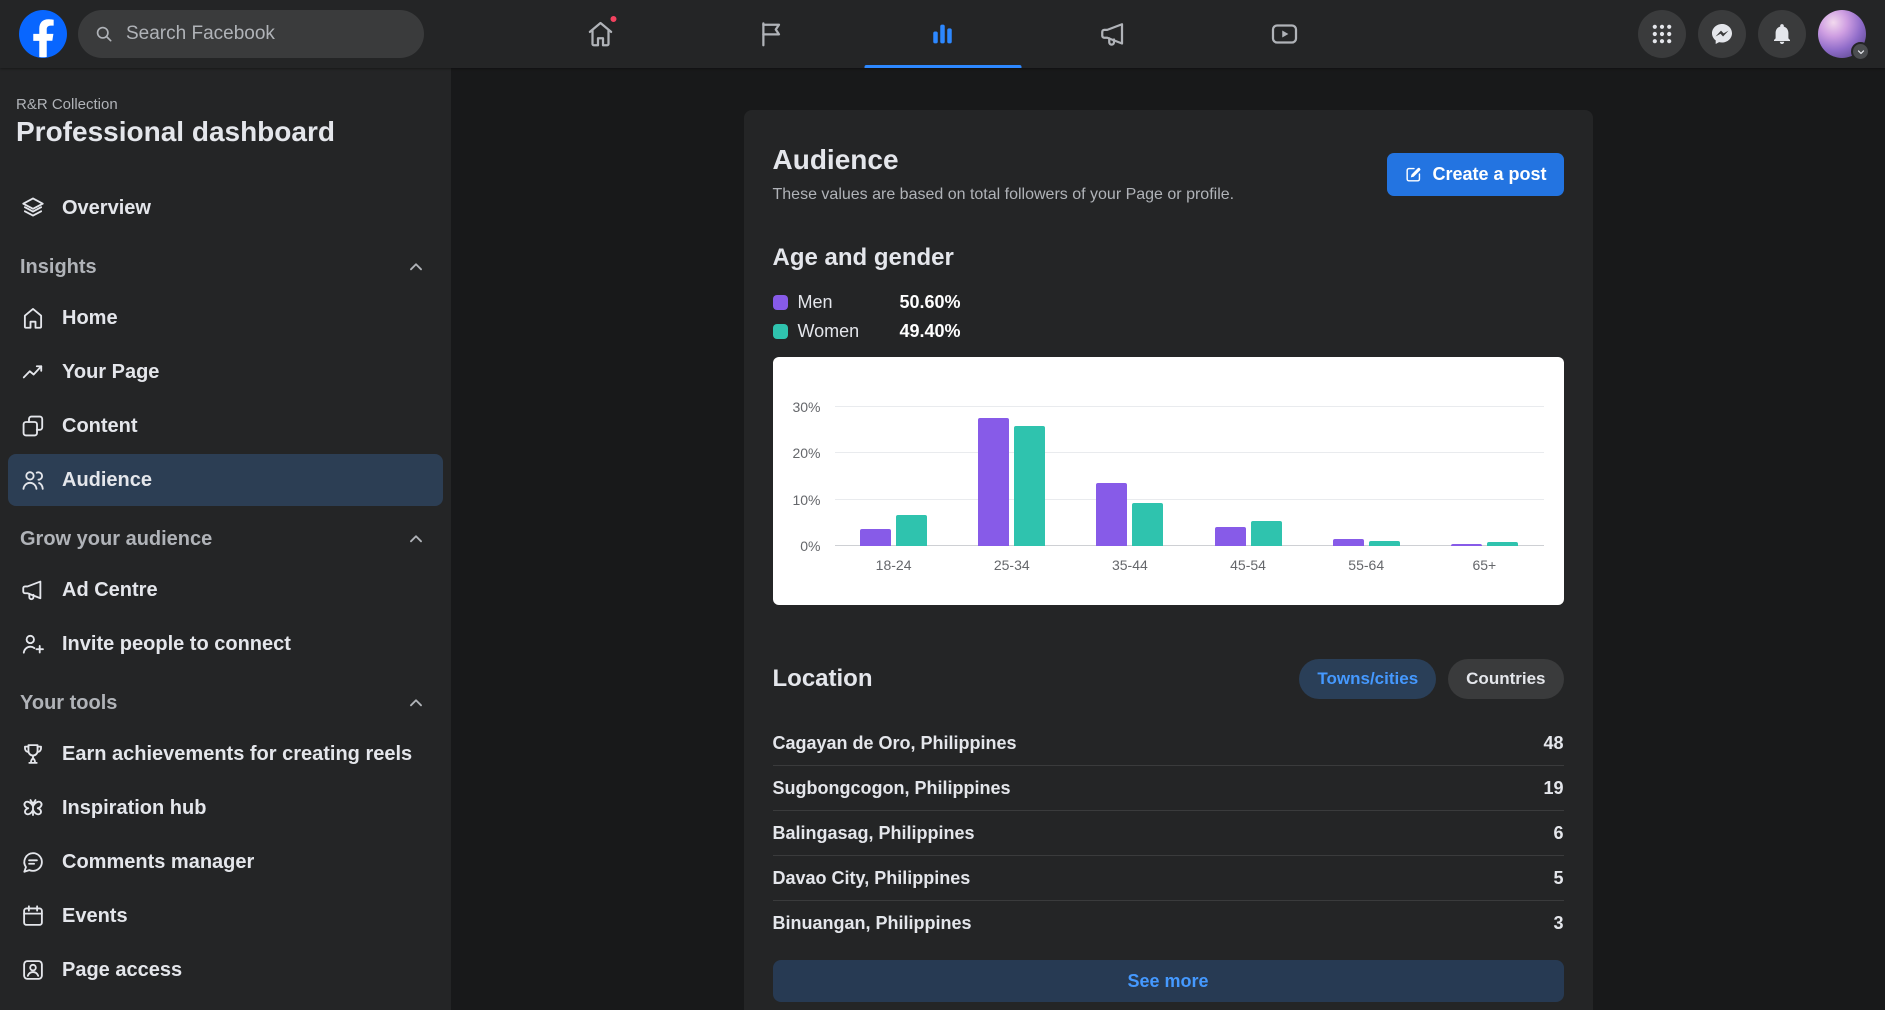 The height and width of the screenshot is (1010, 1885). Describe the element at coordinates (771, 34) in the screenshot. I see `tab-pages` at that location.